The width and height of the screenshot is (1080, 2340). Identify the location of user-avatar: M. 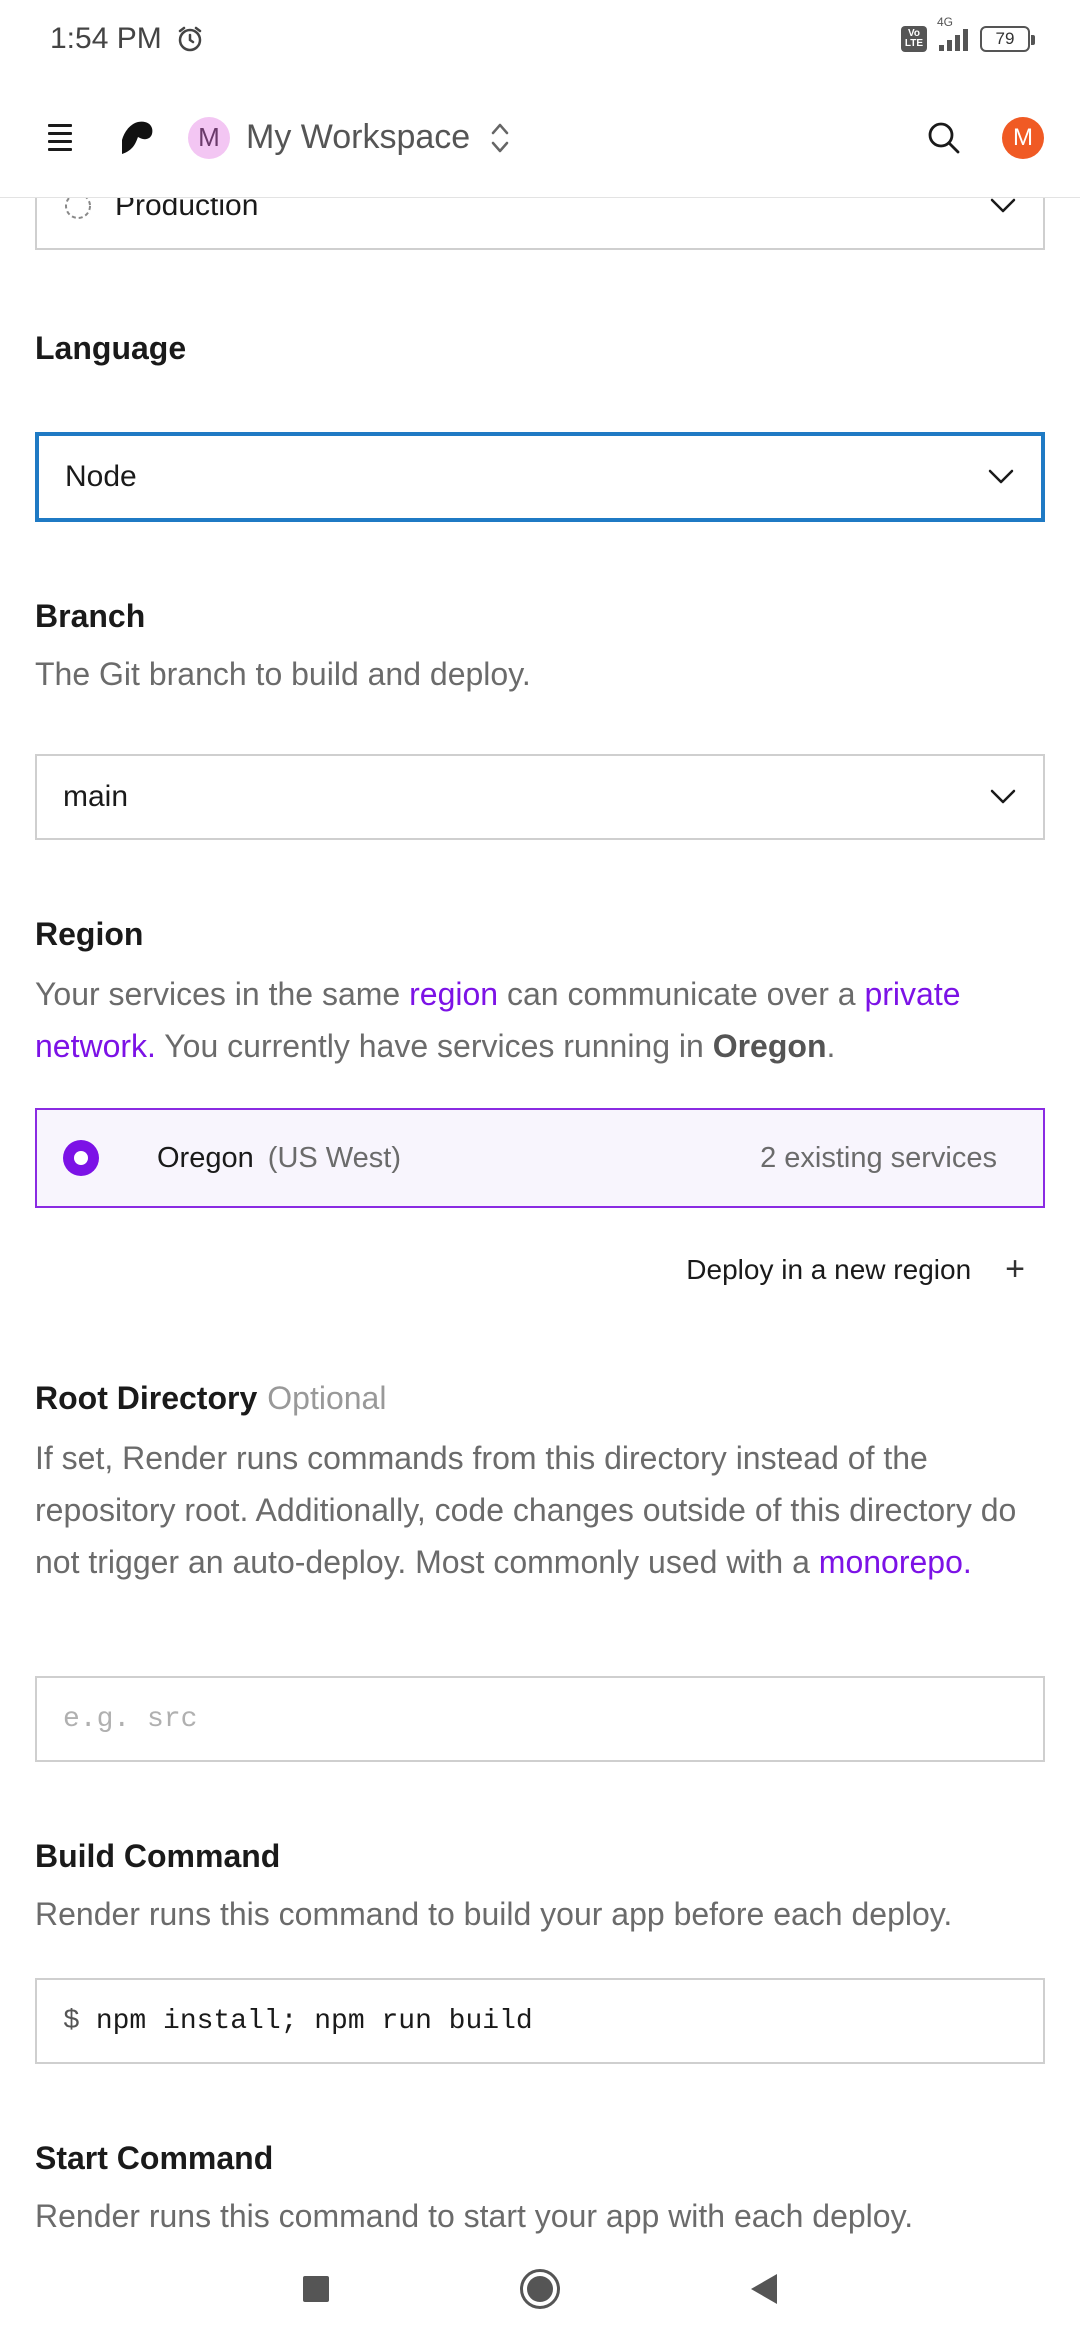
(1023, 137).